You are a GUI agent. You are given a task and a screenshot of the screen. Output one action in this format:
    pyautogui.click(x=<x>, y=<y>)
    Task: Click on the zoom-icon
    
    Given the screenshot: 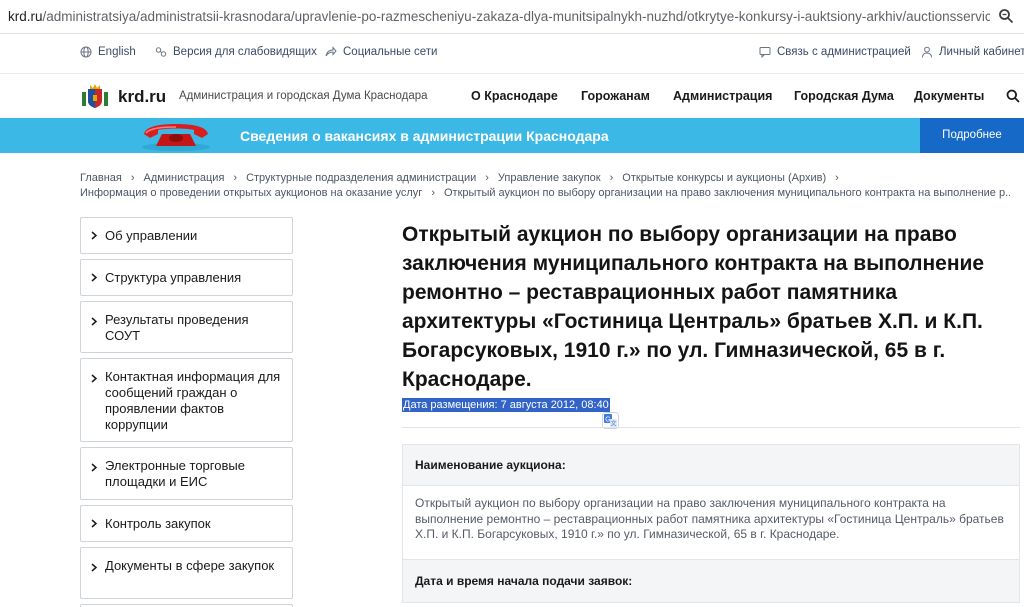 What is the action you would take?
    pyautogui.click(x=1006, y=16)
    